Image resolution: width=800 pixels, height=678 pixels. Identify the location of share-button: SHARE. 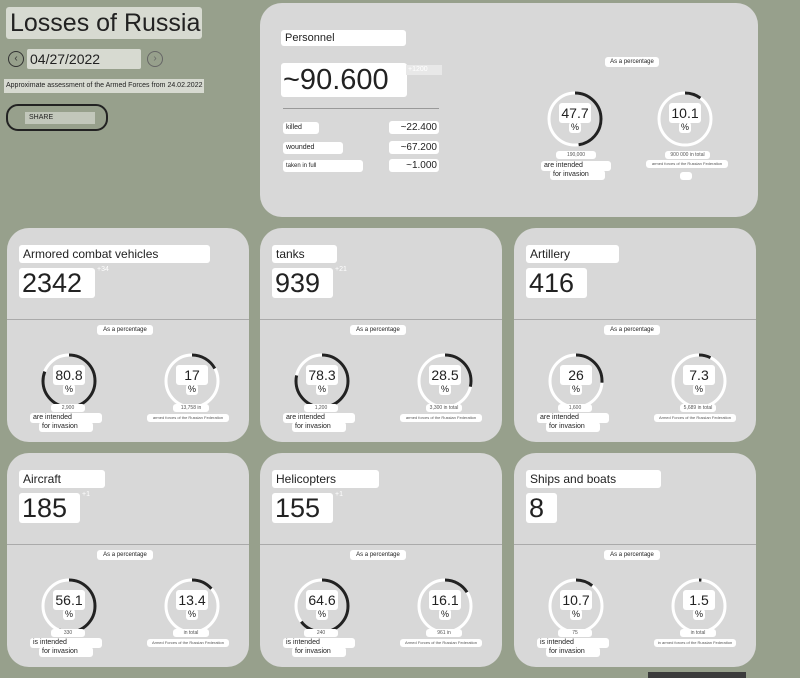
(57, 117).